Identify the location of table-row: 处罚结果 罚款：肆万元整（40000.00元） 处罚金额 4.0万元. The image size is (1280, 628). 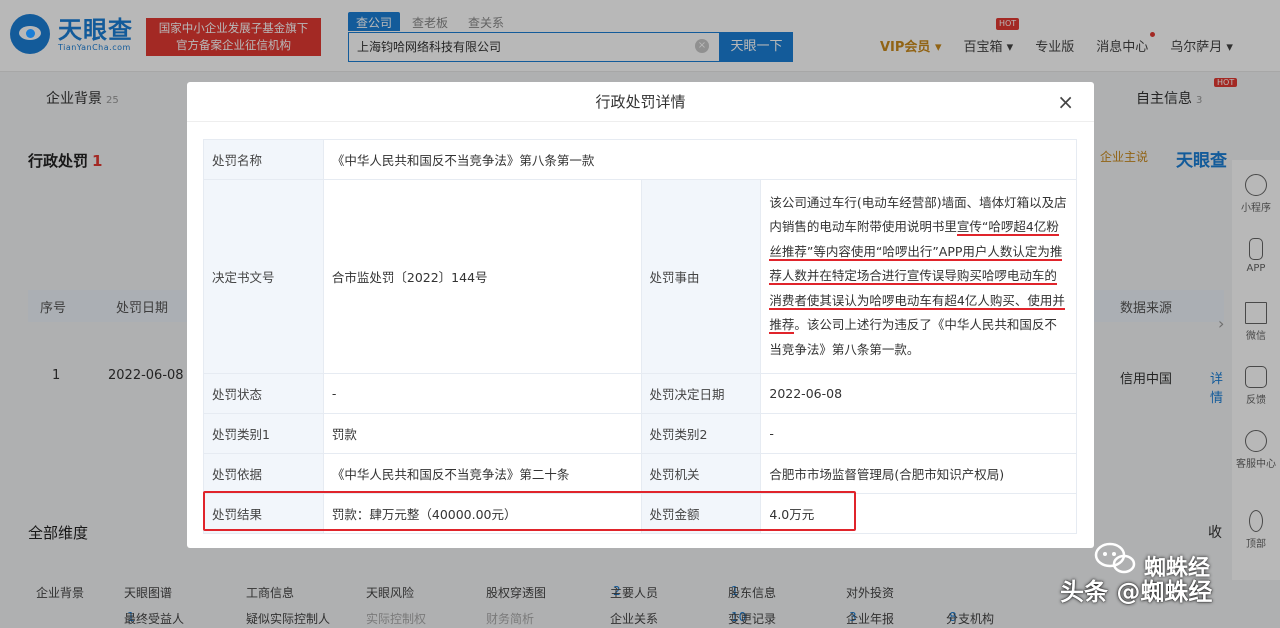
(640, 513).